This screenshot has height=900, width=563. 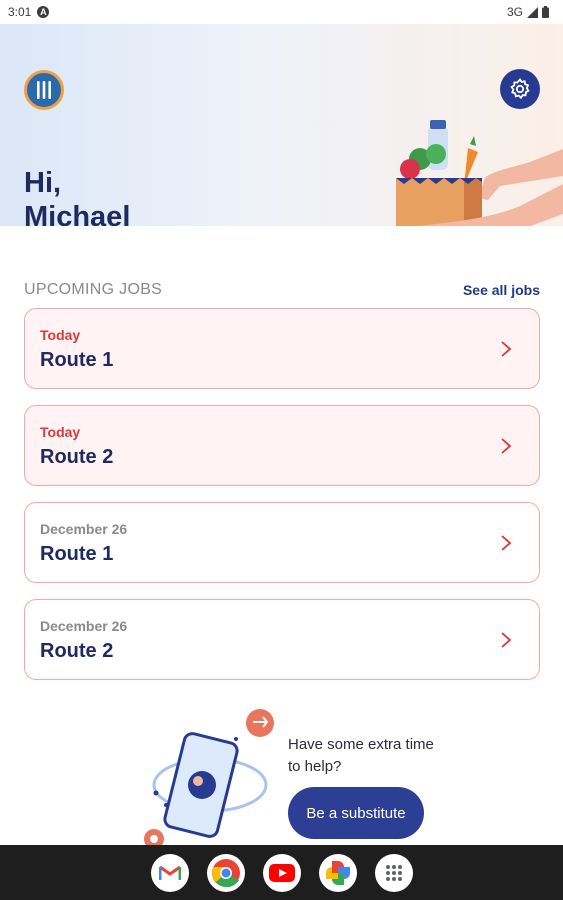 I want to click on job-card: December 26 Route 1, so click(x=282, y=542).